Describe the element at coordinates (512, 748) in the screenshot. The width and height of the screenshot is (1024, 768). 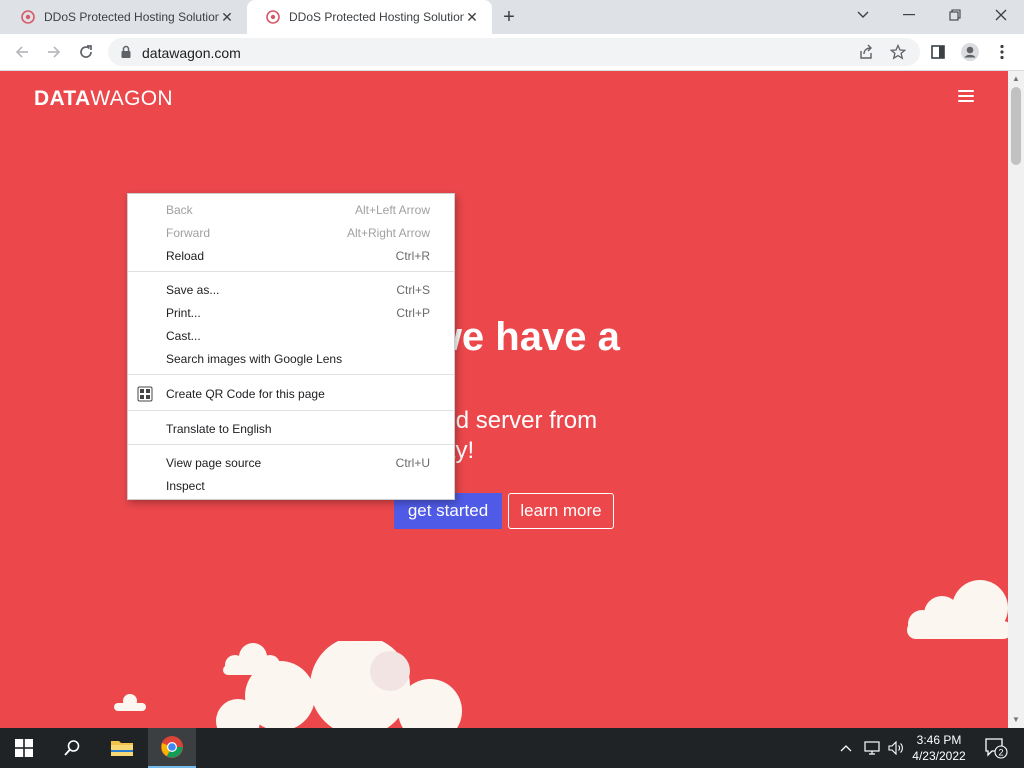
I see `windows-taskbar: 3:46 PM 4/23/2022 2` at that location.